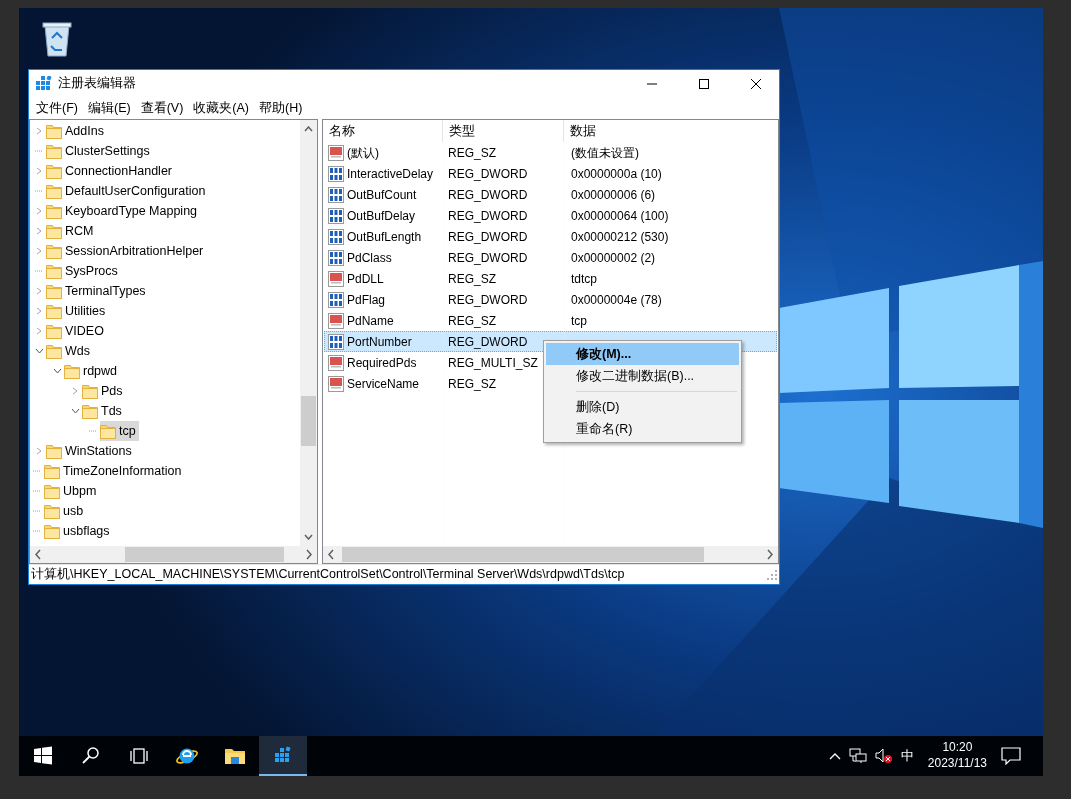 The height and width of the screenshot is (799, 1071). Describe the element at coordinates (497, 215) in the screenshot. I see `value-row: OutBufDelay REG_DWORD 0x00000064 (100)` at that location.